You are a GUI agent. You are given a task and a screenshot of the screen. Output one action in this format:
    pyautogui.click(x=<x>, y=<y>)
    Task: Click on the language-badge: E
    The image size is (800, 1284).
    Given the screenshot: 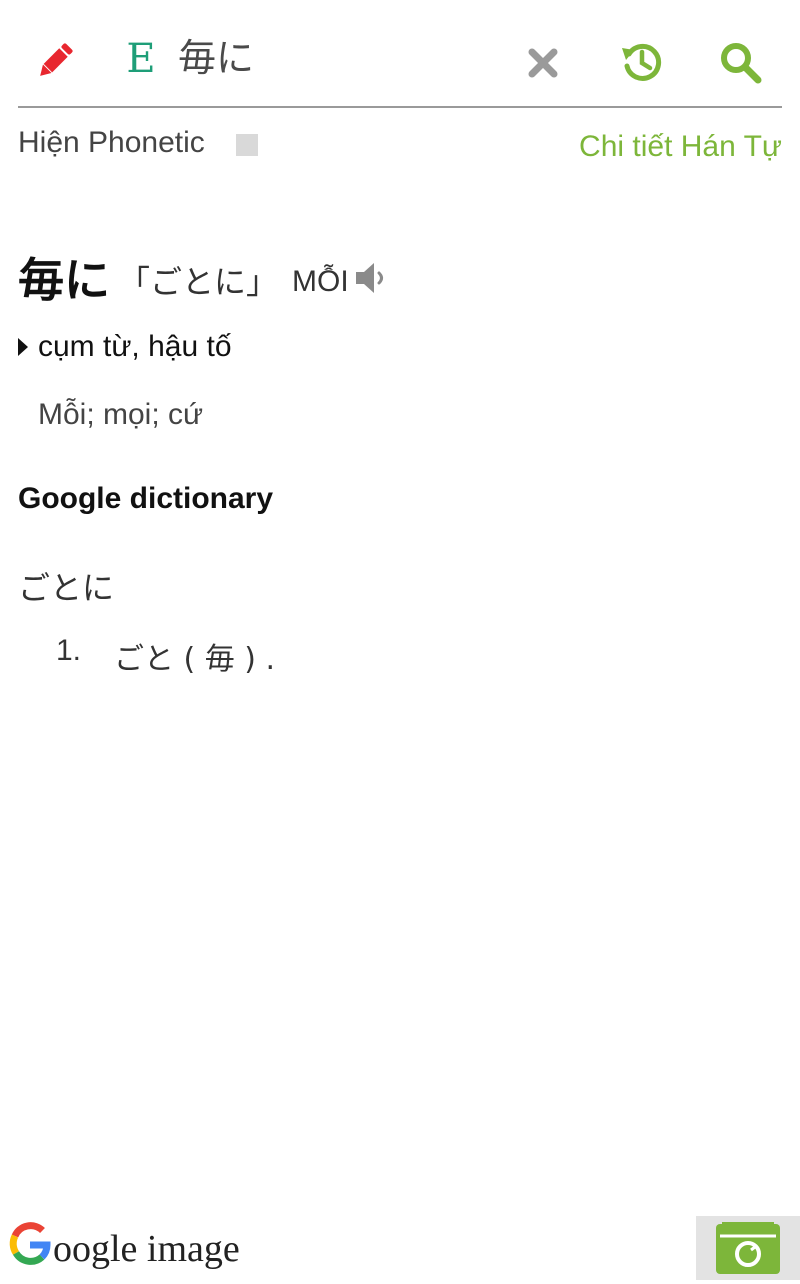 What is the action you would take?
    pyautogui.click(x=141, y=59)
    